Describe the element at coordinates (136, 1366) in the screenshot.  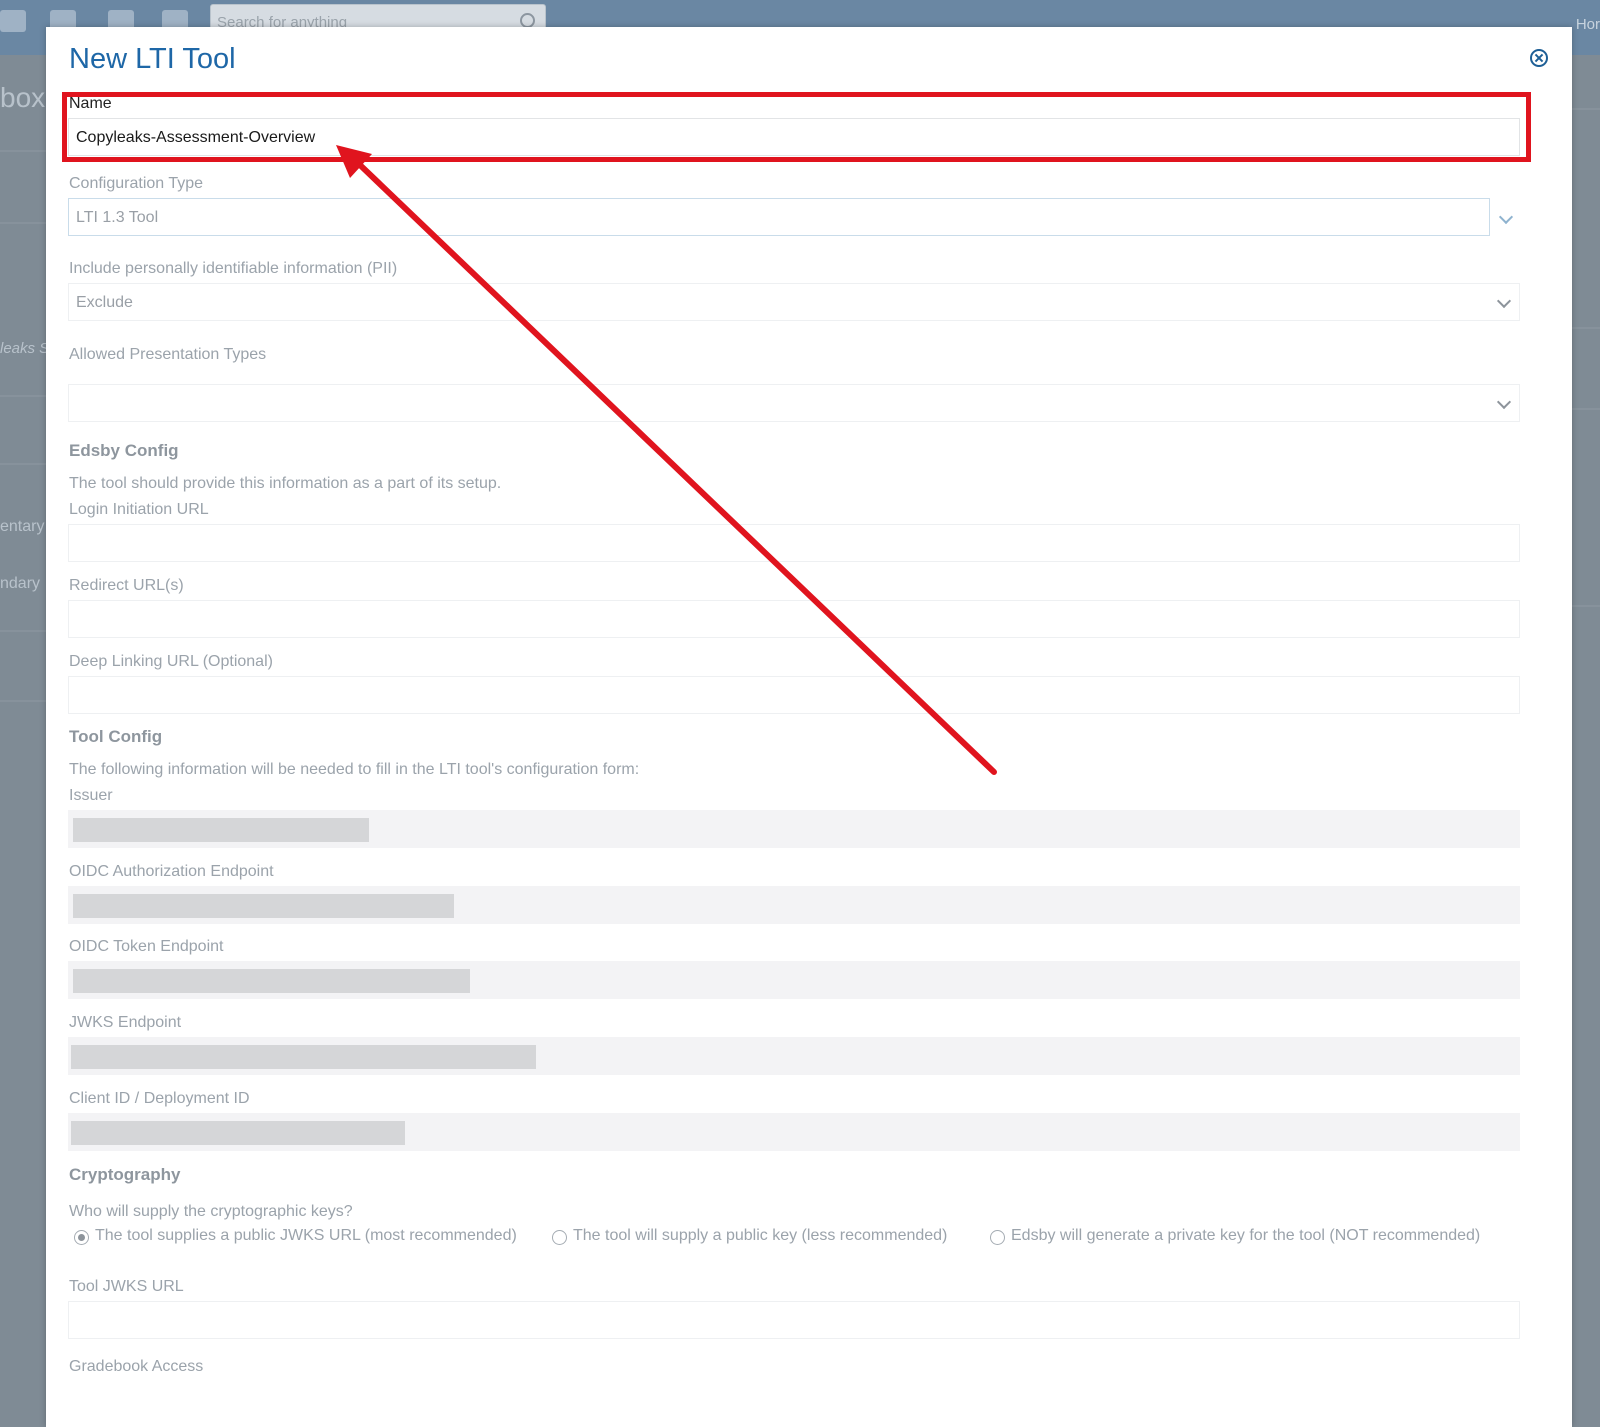
I see `gradebook-access-label: Gradebook Access` at that location.